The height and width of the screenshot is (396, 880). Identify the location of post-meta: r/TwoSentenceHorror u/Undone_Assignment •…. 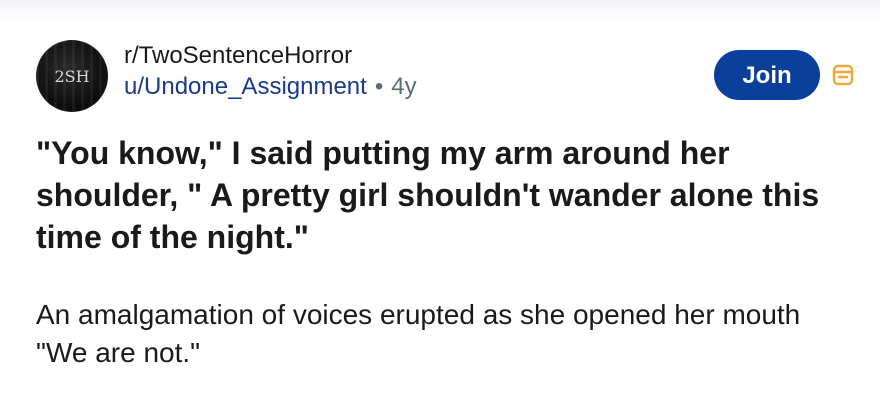
(270, 72).